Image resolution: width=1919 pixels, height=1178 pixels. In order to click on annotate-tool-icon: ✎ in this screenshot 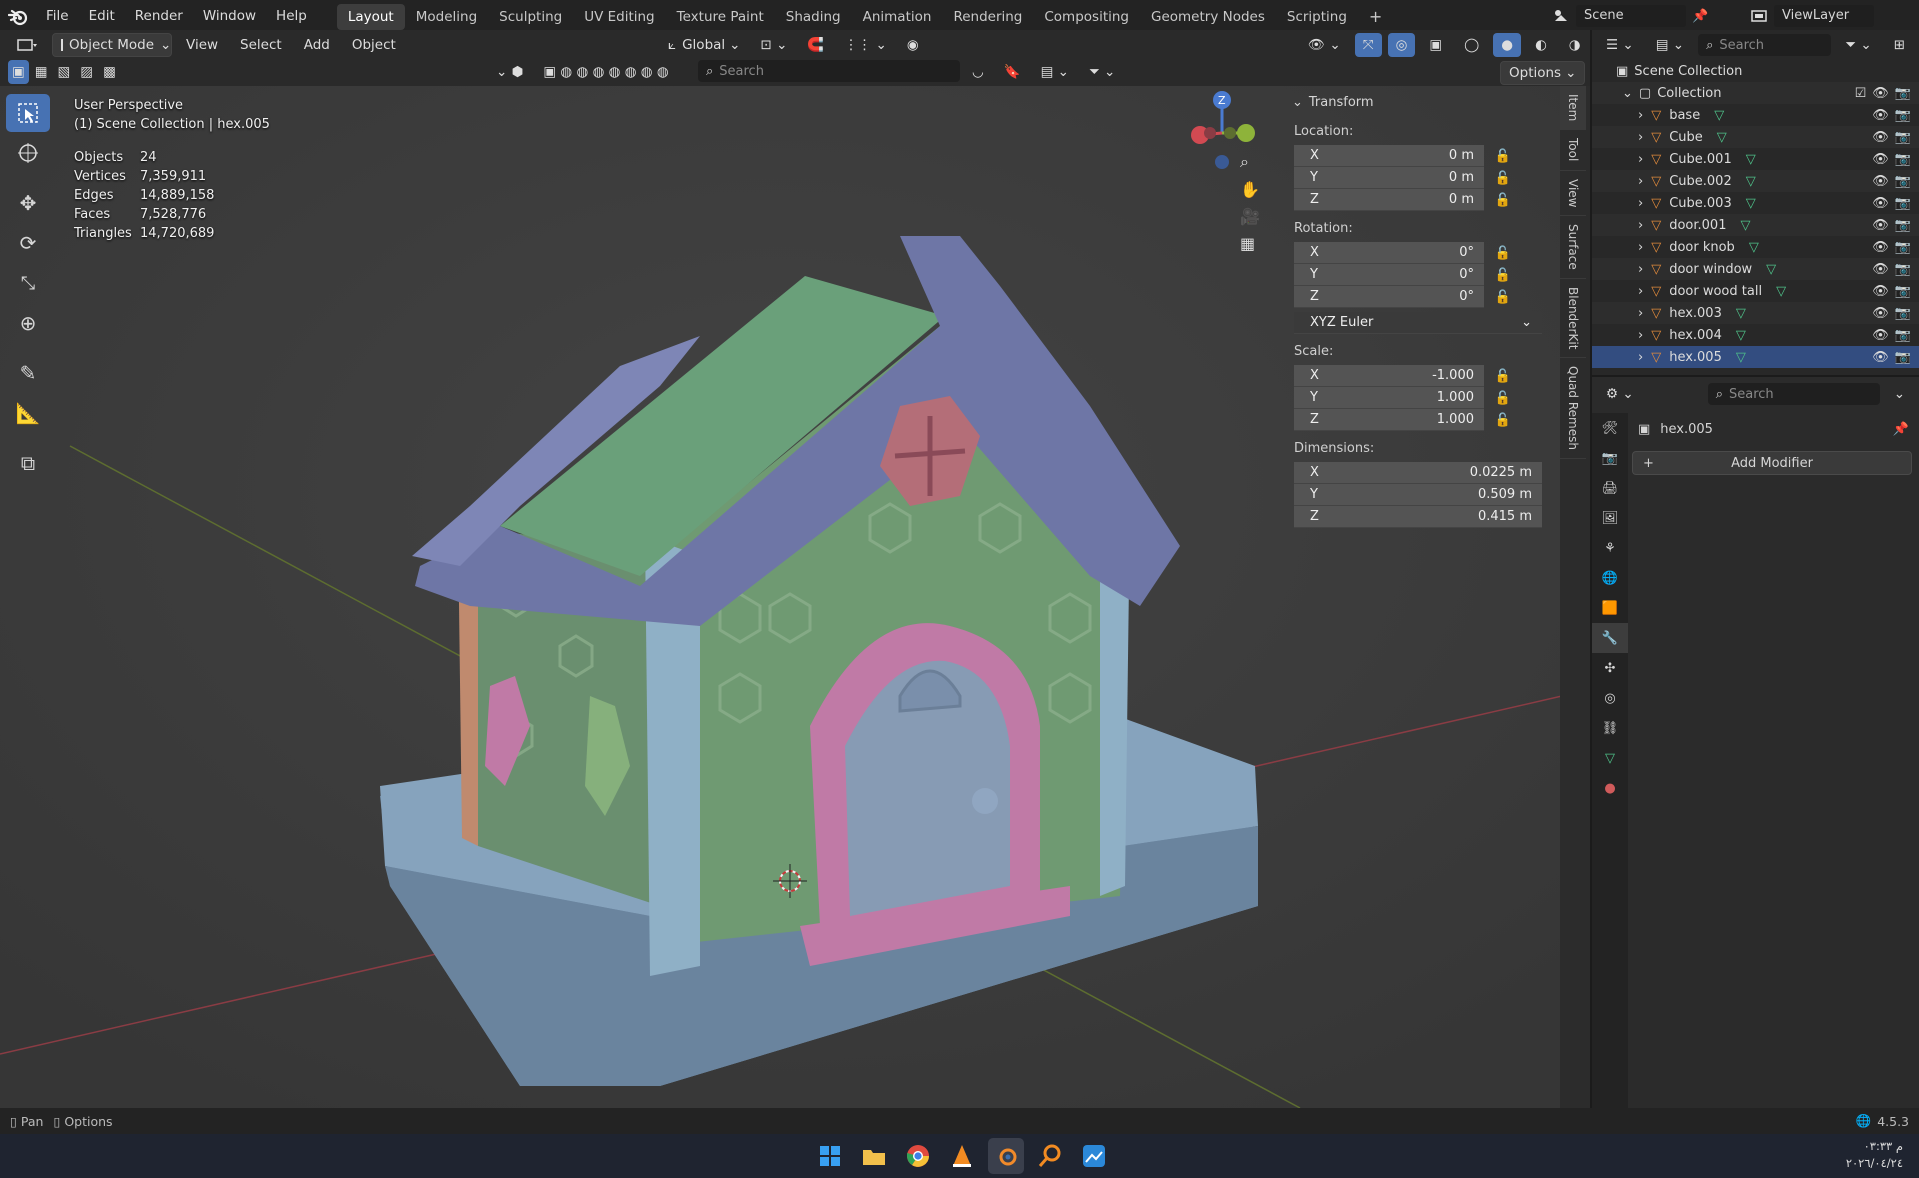, I will do `click(28, 373)`.